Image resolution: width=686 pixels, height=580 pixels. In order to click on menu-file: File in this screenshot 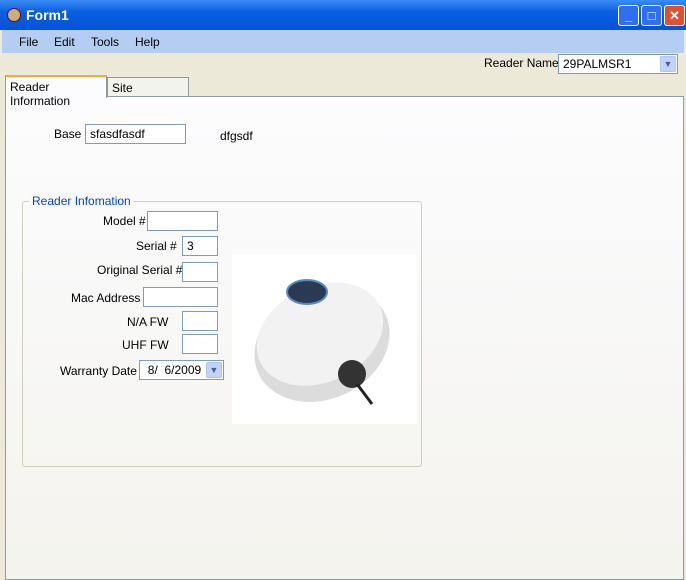, I will do `click(28, 42)`.